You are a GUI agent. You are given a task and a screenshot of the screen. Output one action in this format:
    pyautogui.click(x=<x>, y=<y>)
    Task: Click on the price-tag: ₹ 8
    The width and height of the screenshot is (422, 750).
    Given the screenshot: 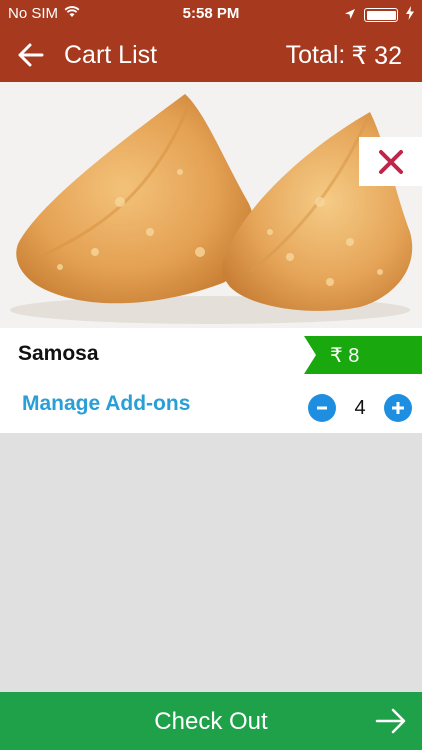 What is the action you would take?
    pyautogui.click(x=363, y=355)
    